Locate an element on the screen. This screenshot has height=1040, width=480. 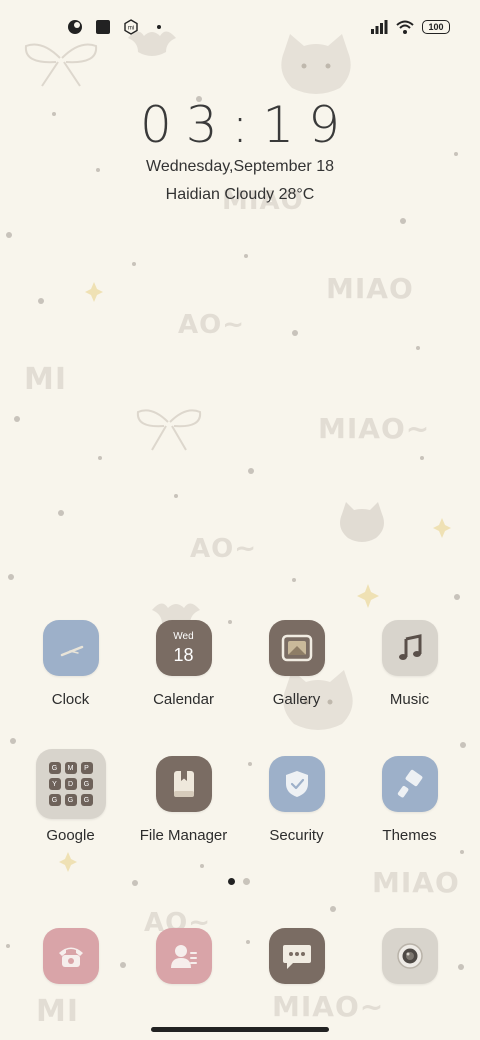
clock-weather: Haidian Cloudy 28°C is located at coordinates (240, 194).